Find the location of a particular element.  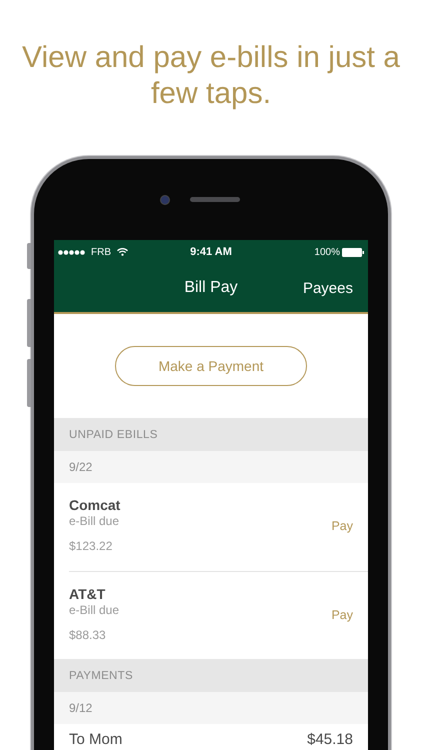

battery-icon is located at coordinates (353, 252).